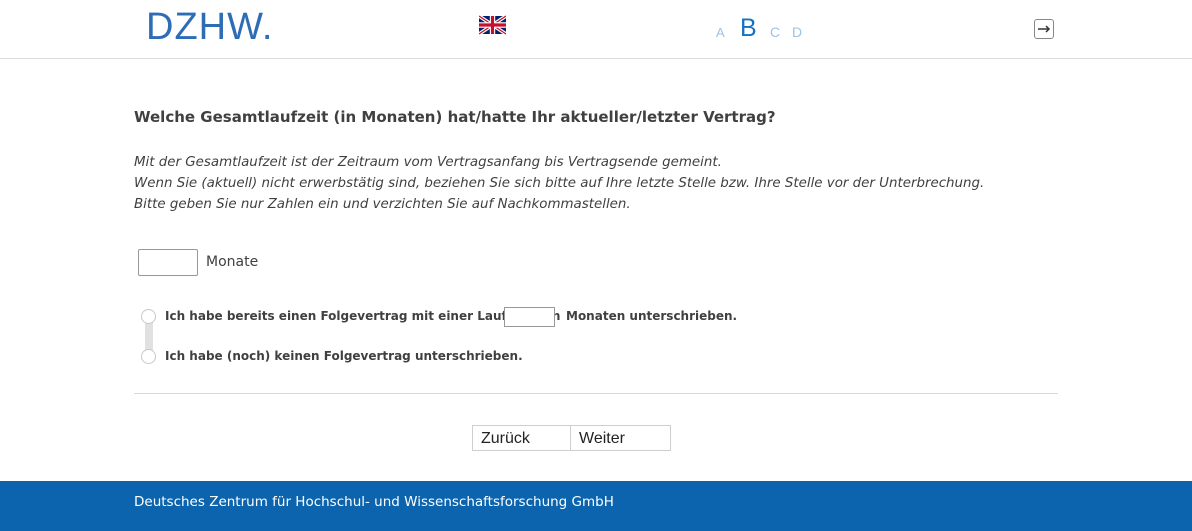  I want to click on back-button: Zurück, so click(521, 438).